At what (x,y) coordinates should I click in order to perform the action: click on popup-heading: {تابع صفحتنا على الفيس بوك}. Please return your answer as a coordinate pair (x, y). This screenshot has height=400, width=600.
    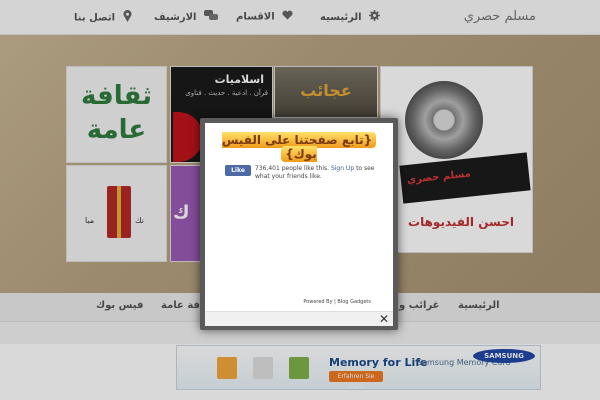
    Looking at the image, I should click on (299, 147).